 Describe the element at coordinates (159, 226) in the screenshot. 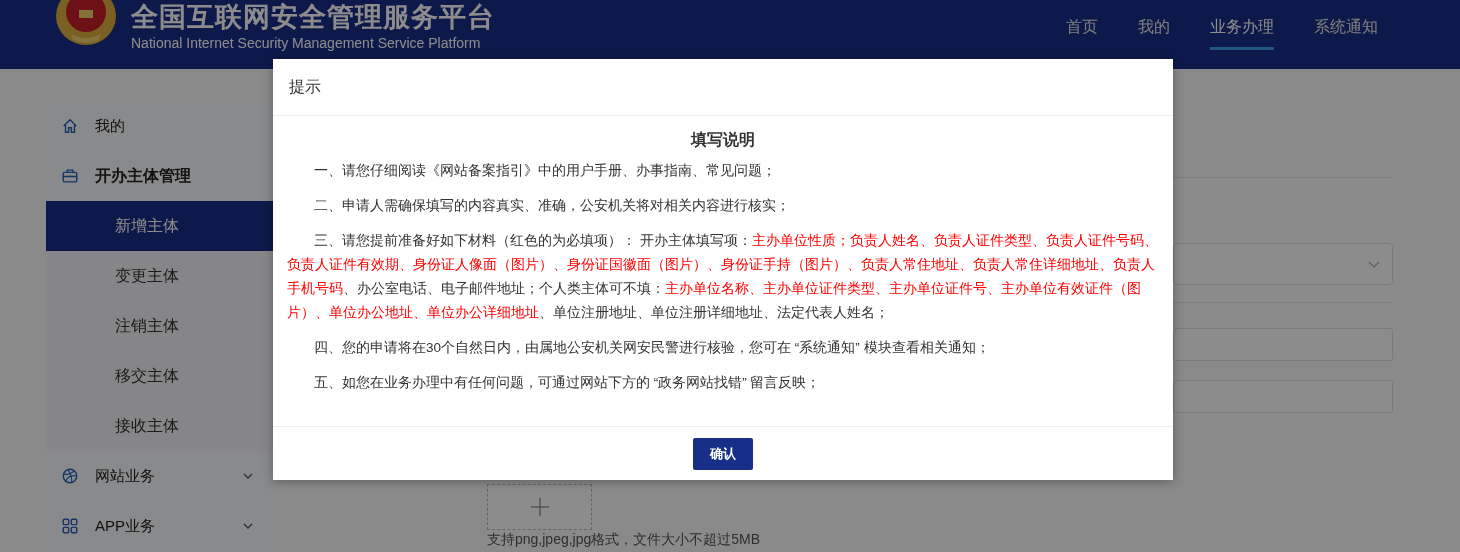

I see `sidebar-subitem: 新增主体` at that location.